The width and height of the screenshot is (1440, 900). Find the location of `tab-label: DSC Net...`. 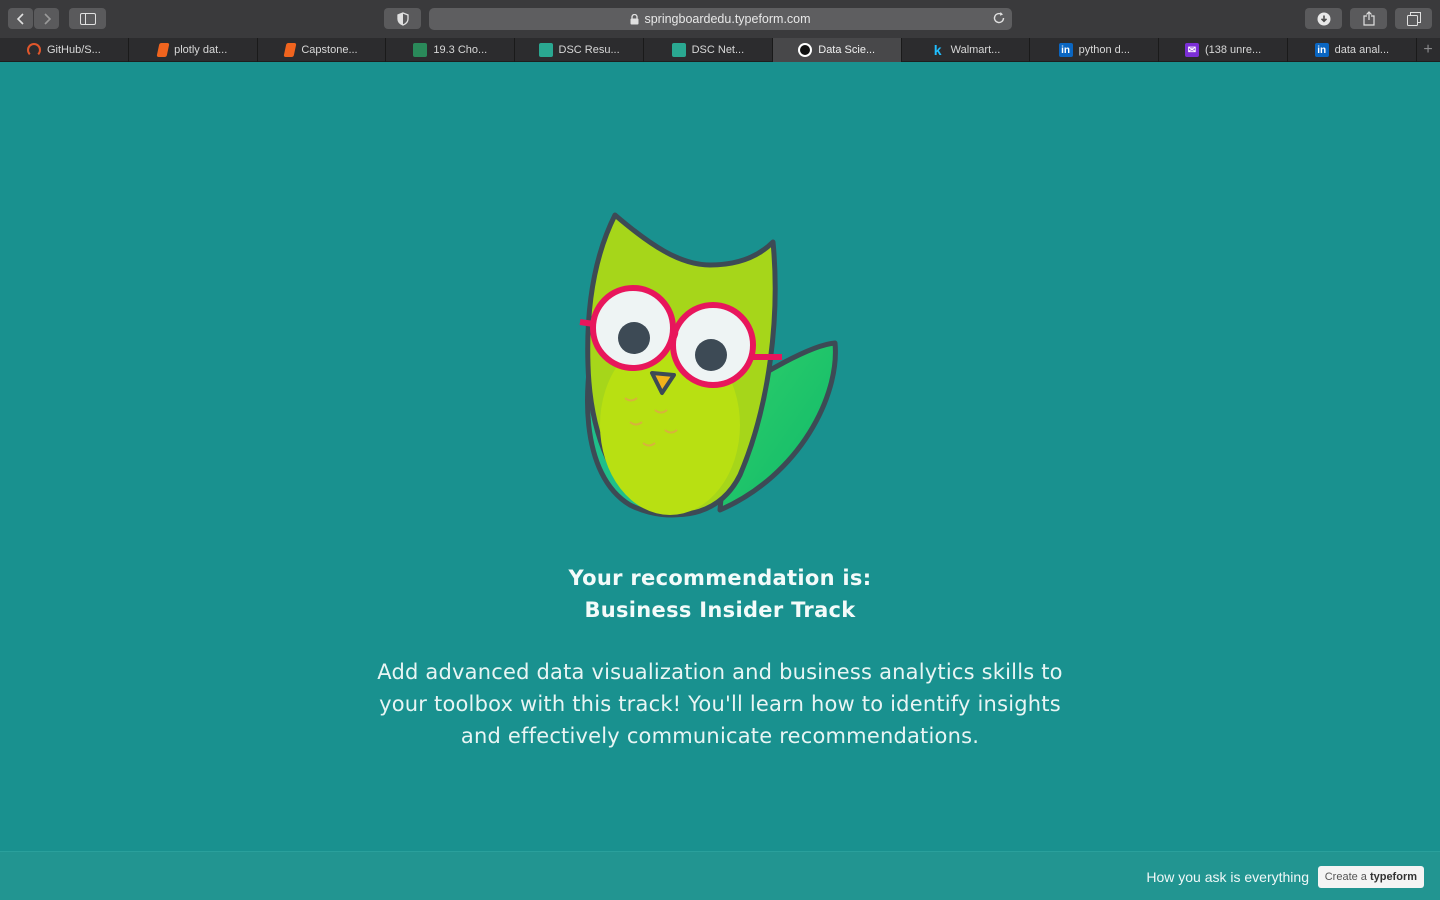

tab-label: DSC Net... is located at coordinates (718, 50).